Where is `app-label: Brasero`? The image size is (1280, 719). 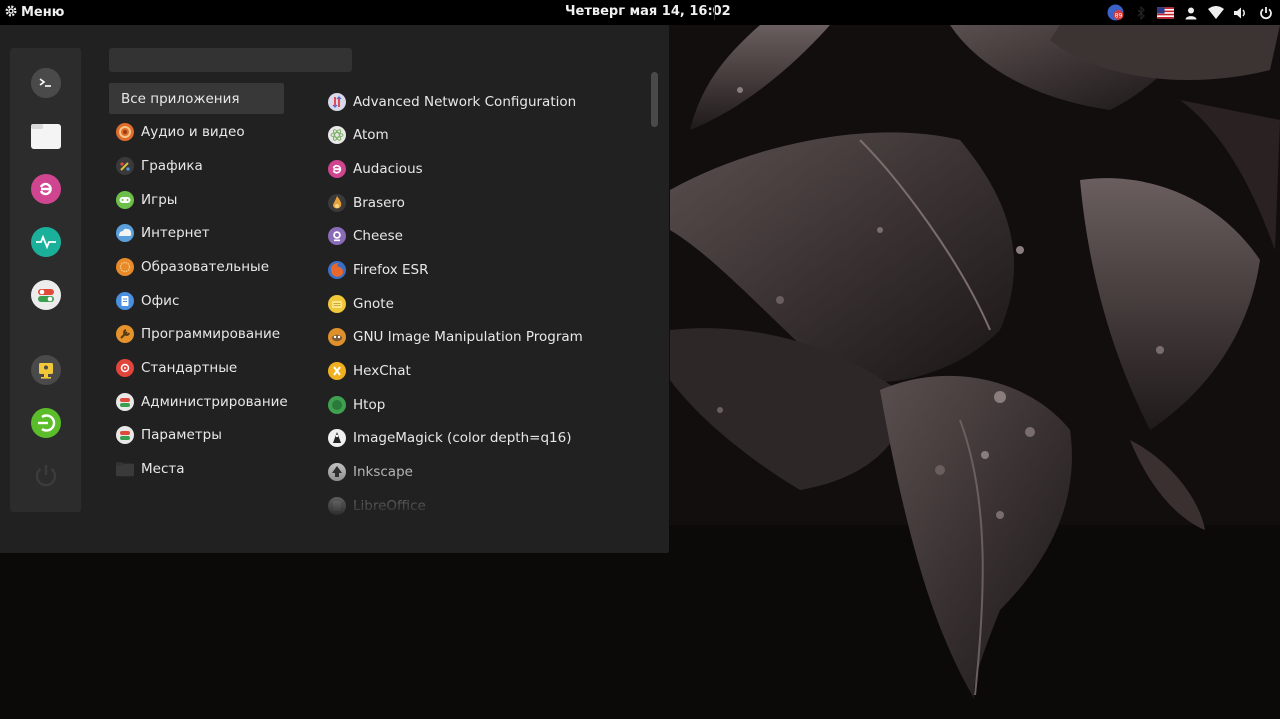
app-label: Brasero is located at coordinates (379, 202).